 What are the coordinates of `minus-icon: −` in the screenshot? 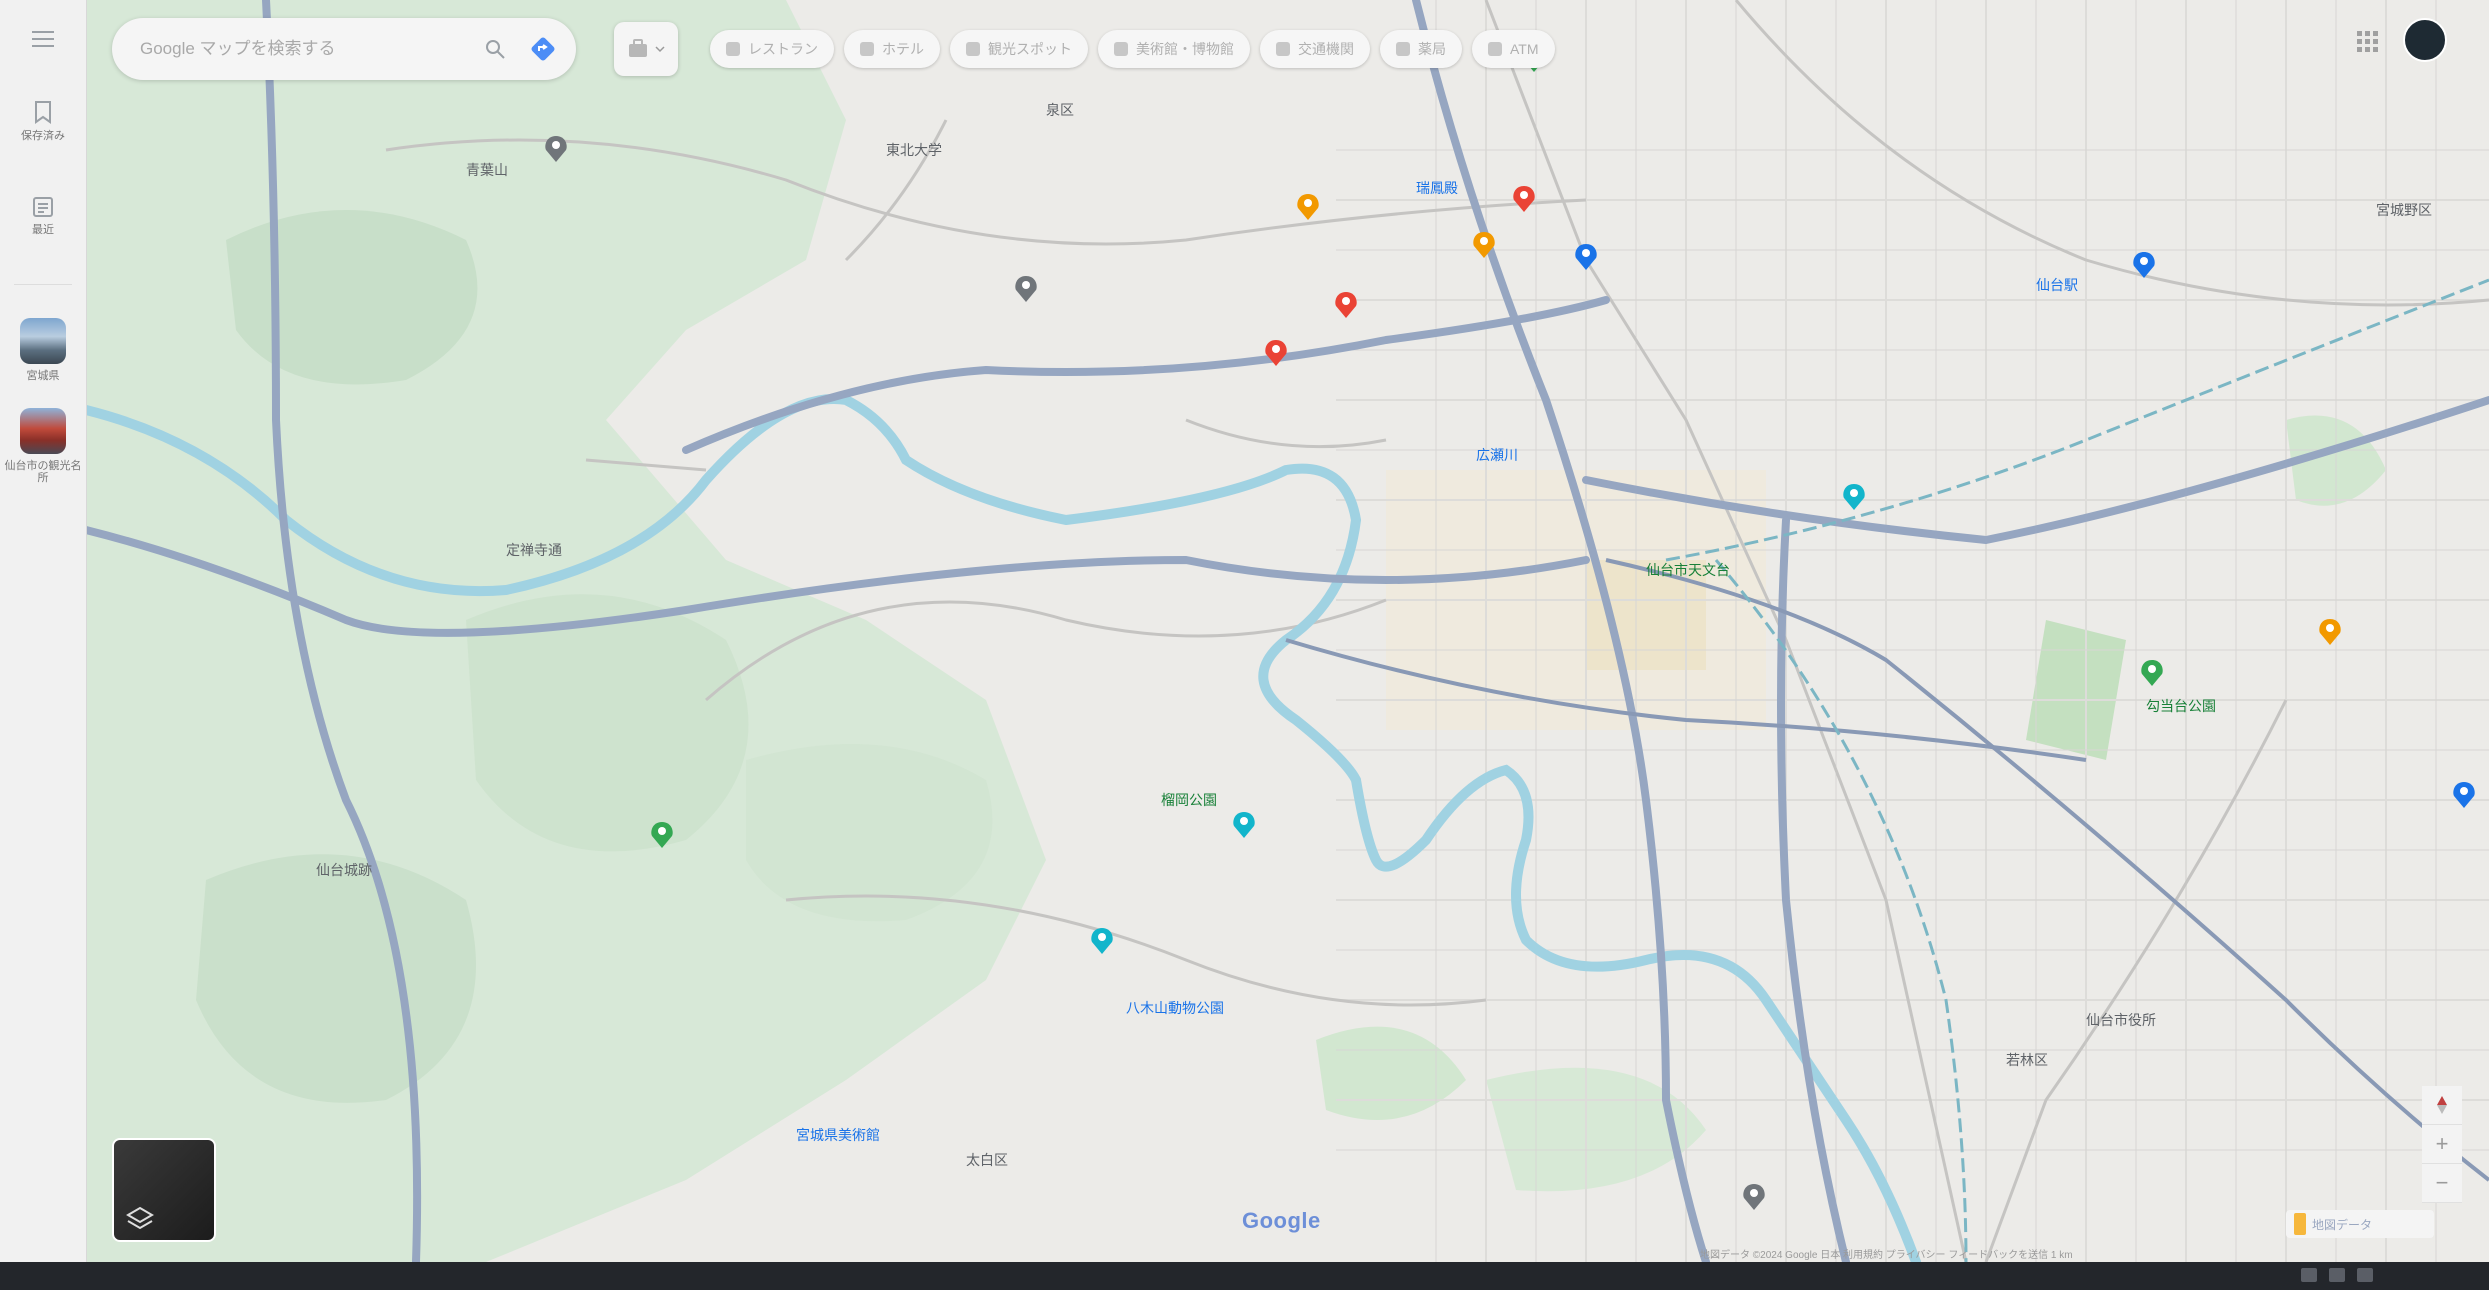 It's located at (2442, 1182).